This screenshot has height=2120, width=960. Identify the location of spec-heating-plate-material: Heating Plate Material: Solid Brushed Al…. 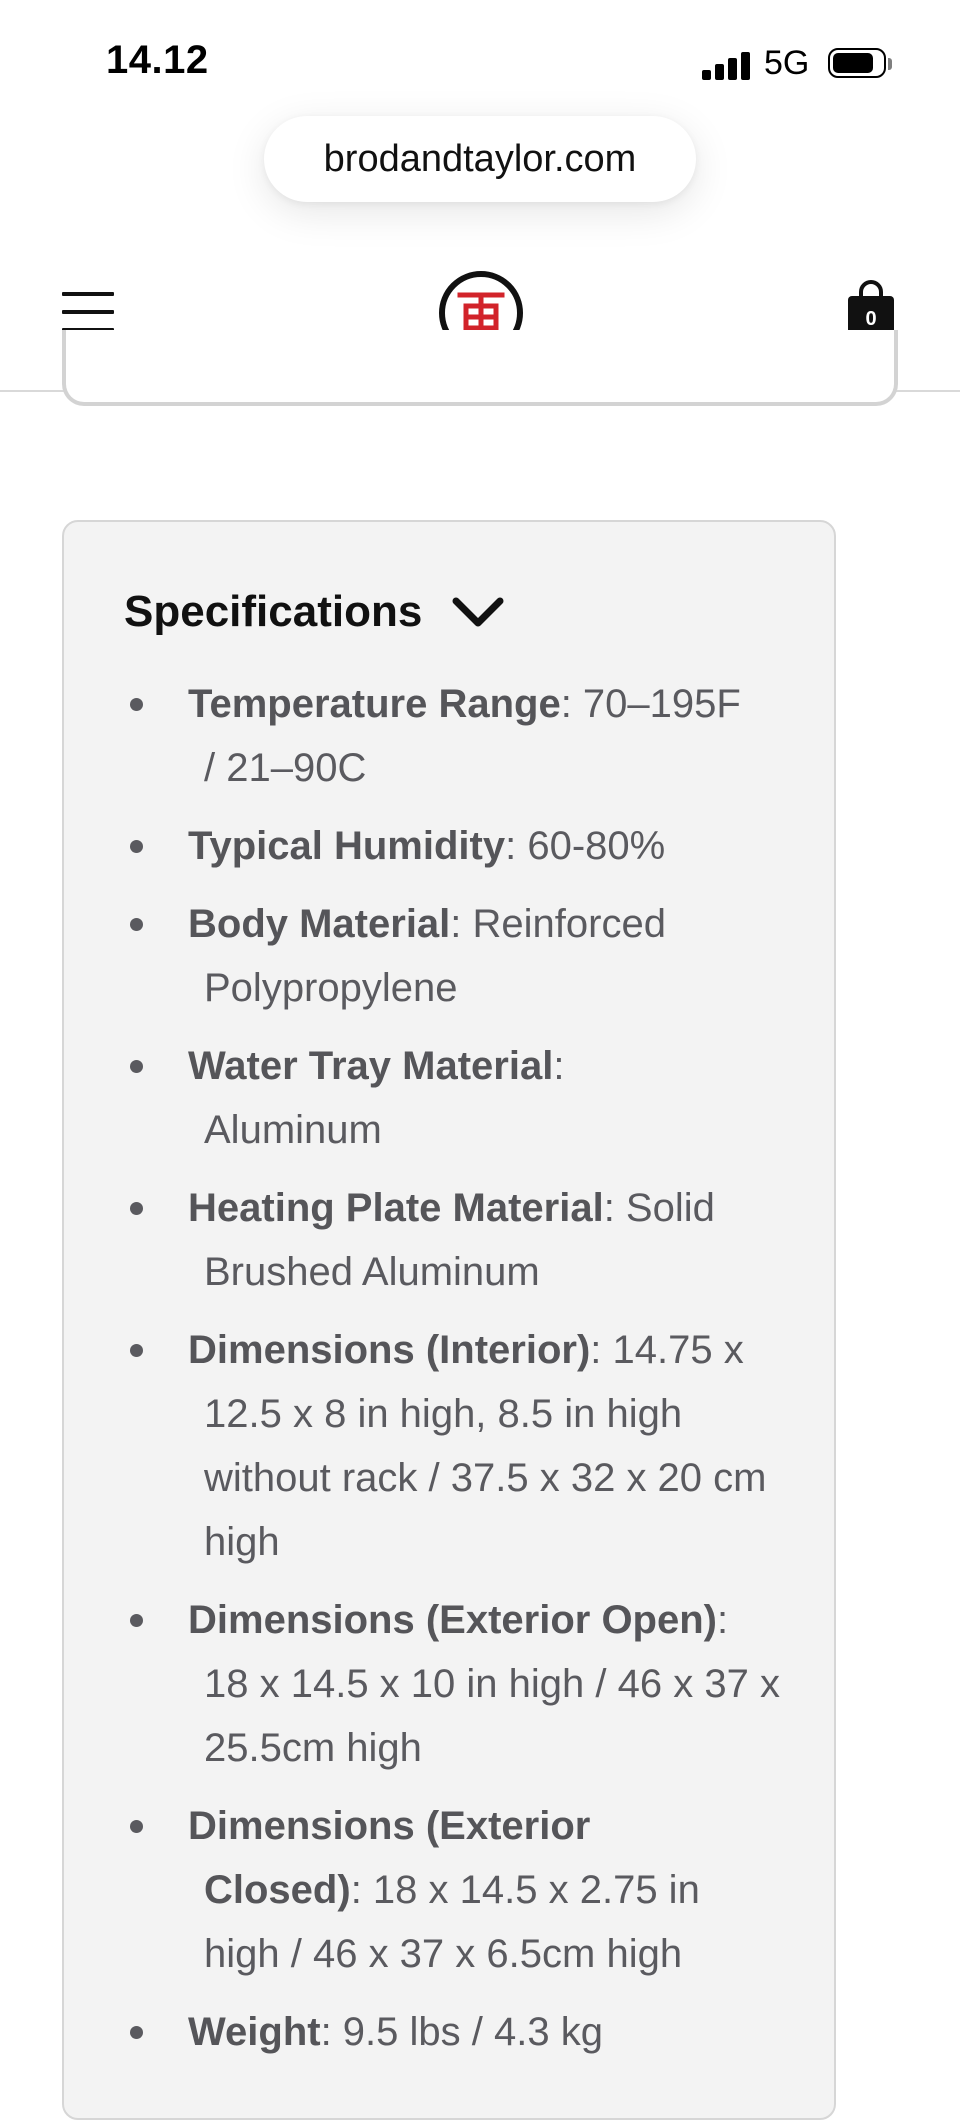
(454, 1240).